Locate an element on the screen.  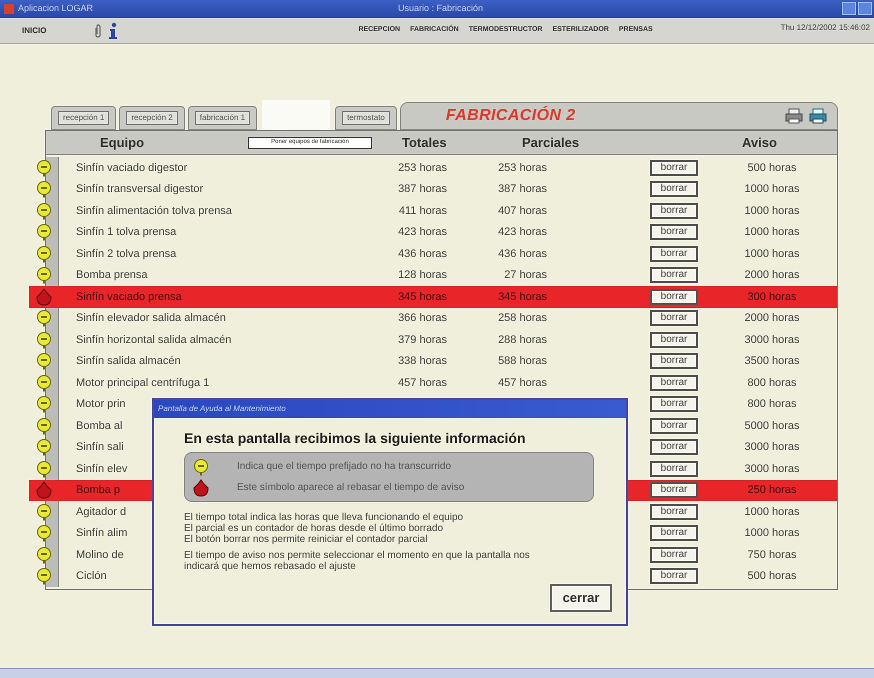
partial-hours: 345 horas is located at coordinates (522, 296).